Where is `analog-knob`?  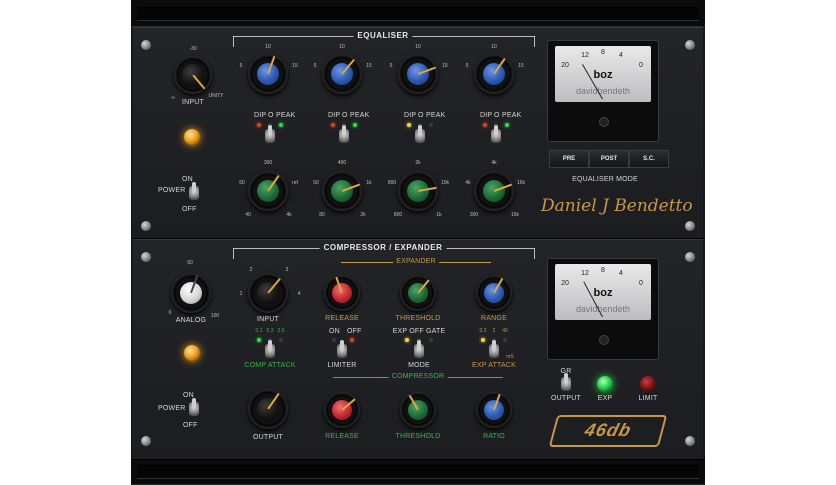
analog-knob is located at coordinates (191, 293).